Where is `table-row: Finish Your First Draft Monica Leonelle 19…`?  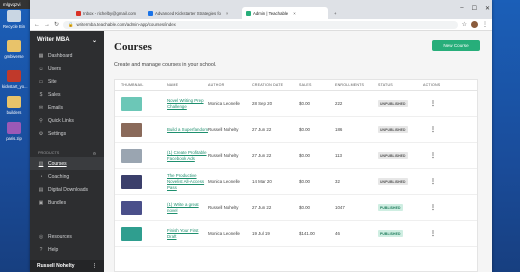 table-row: Finish Your First Draft Monica Leonelle 19… is located at coordinates (296, 234).